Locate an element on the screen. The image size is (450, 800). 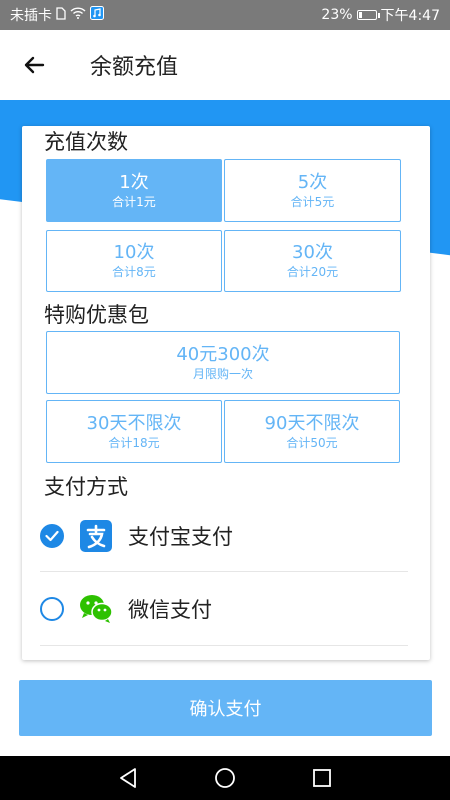
pay-option-label: 微信支付 is located at coordinates (170, 610).